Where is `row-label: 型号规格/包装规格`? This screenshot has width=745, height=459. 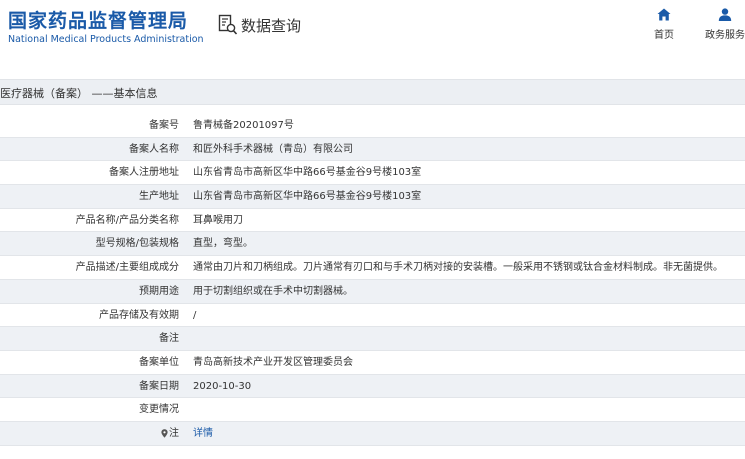 row-label: 型号规格/包装规格 is located at coordinates (137, 244).